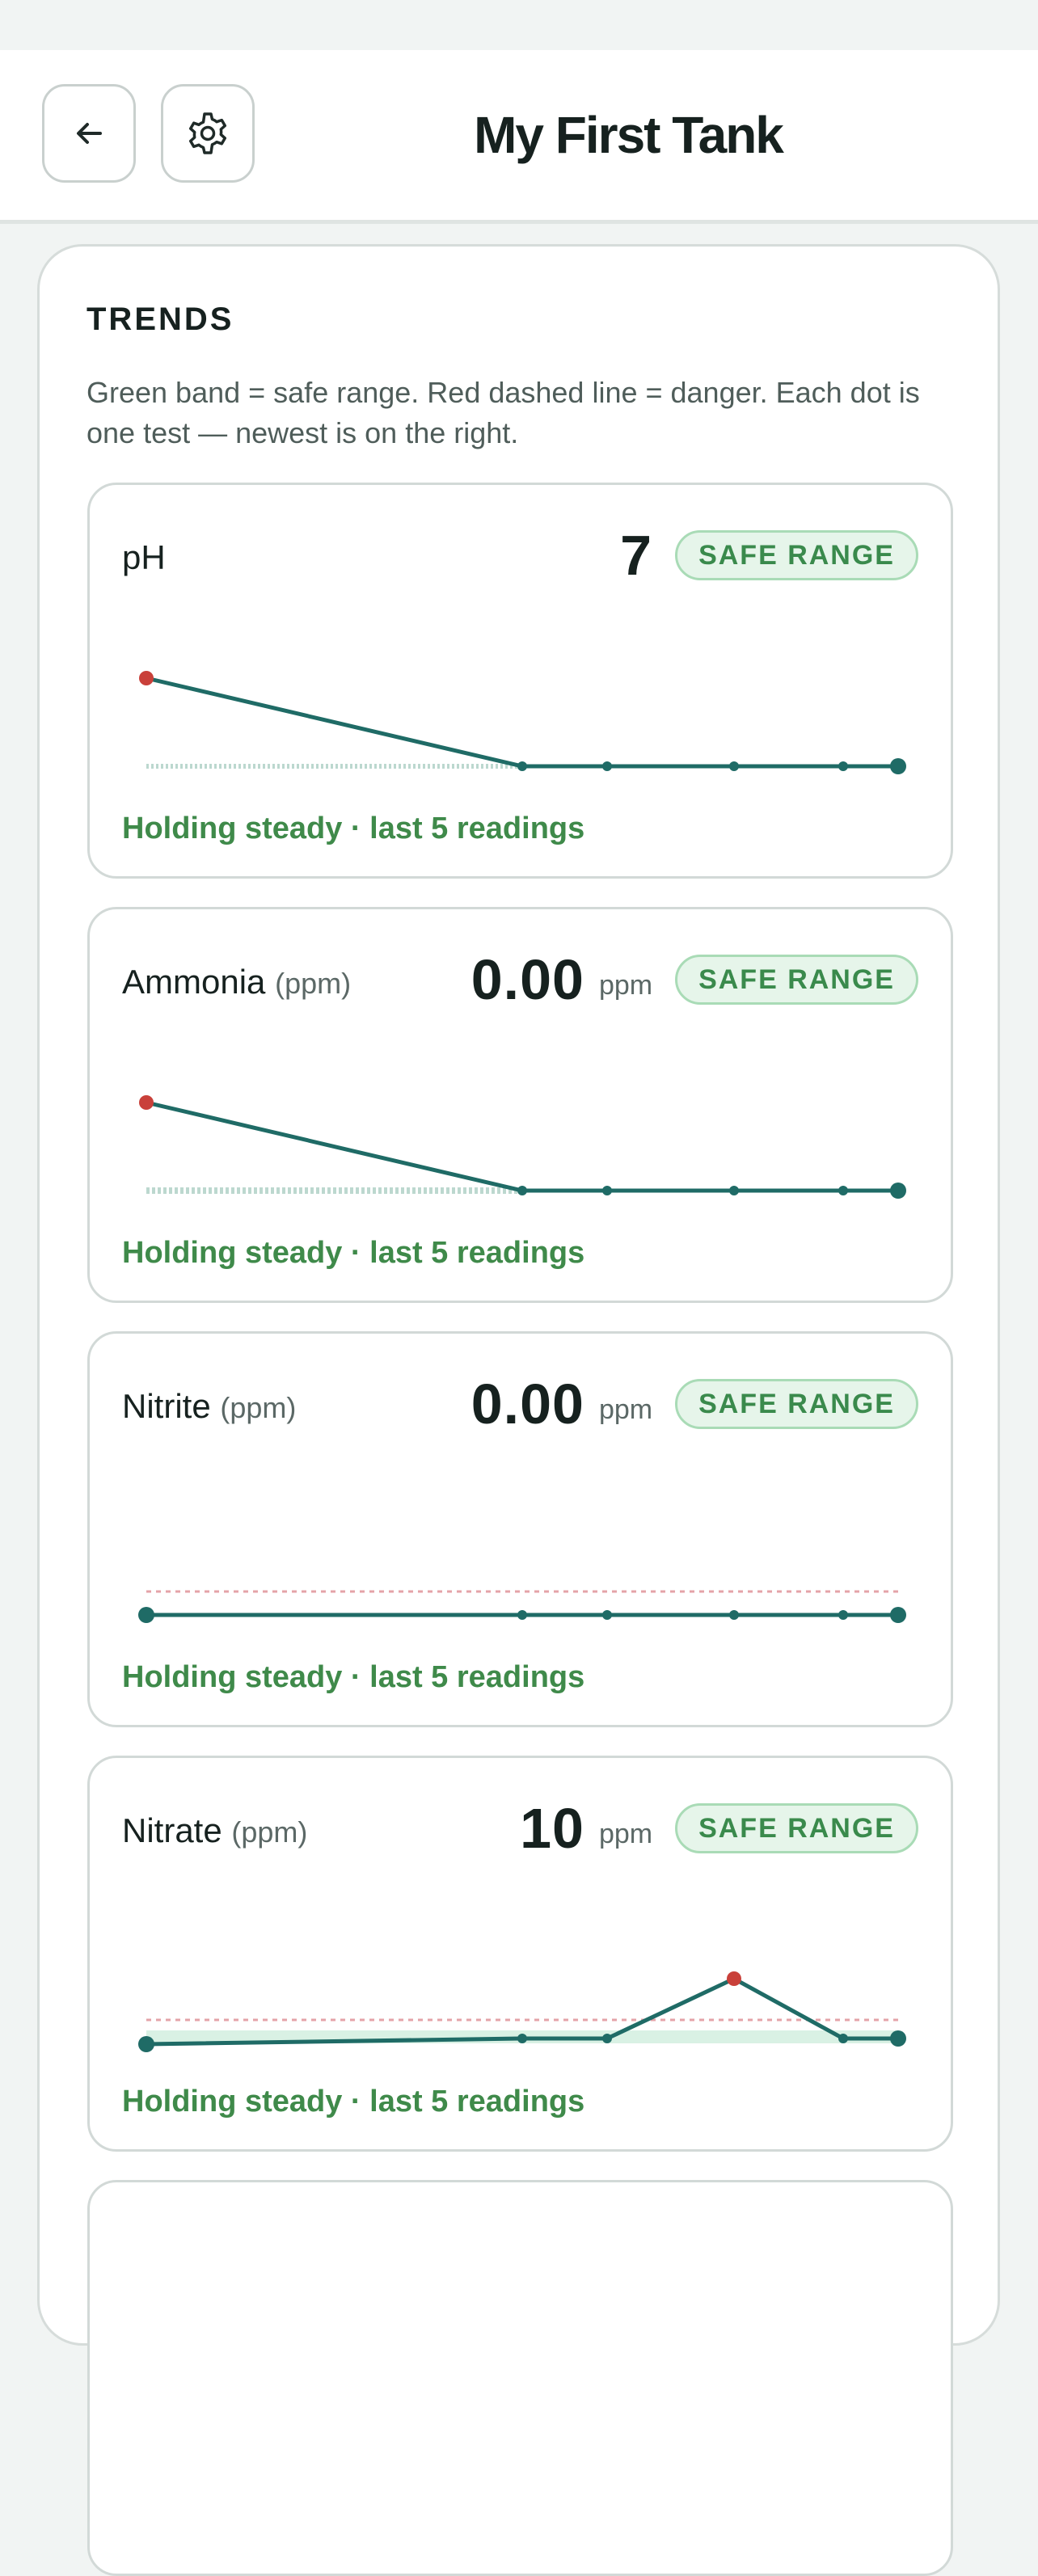  I want to click on metric-reading: 7 SAFE RANGE, so click(769, 555).